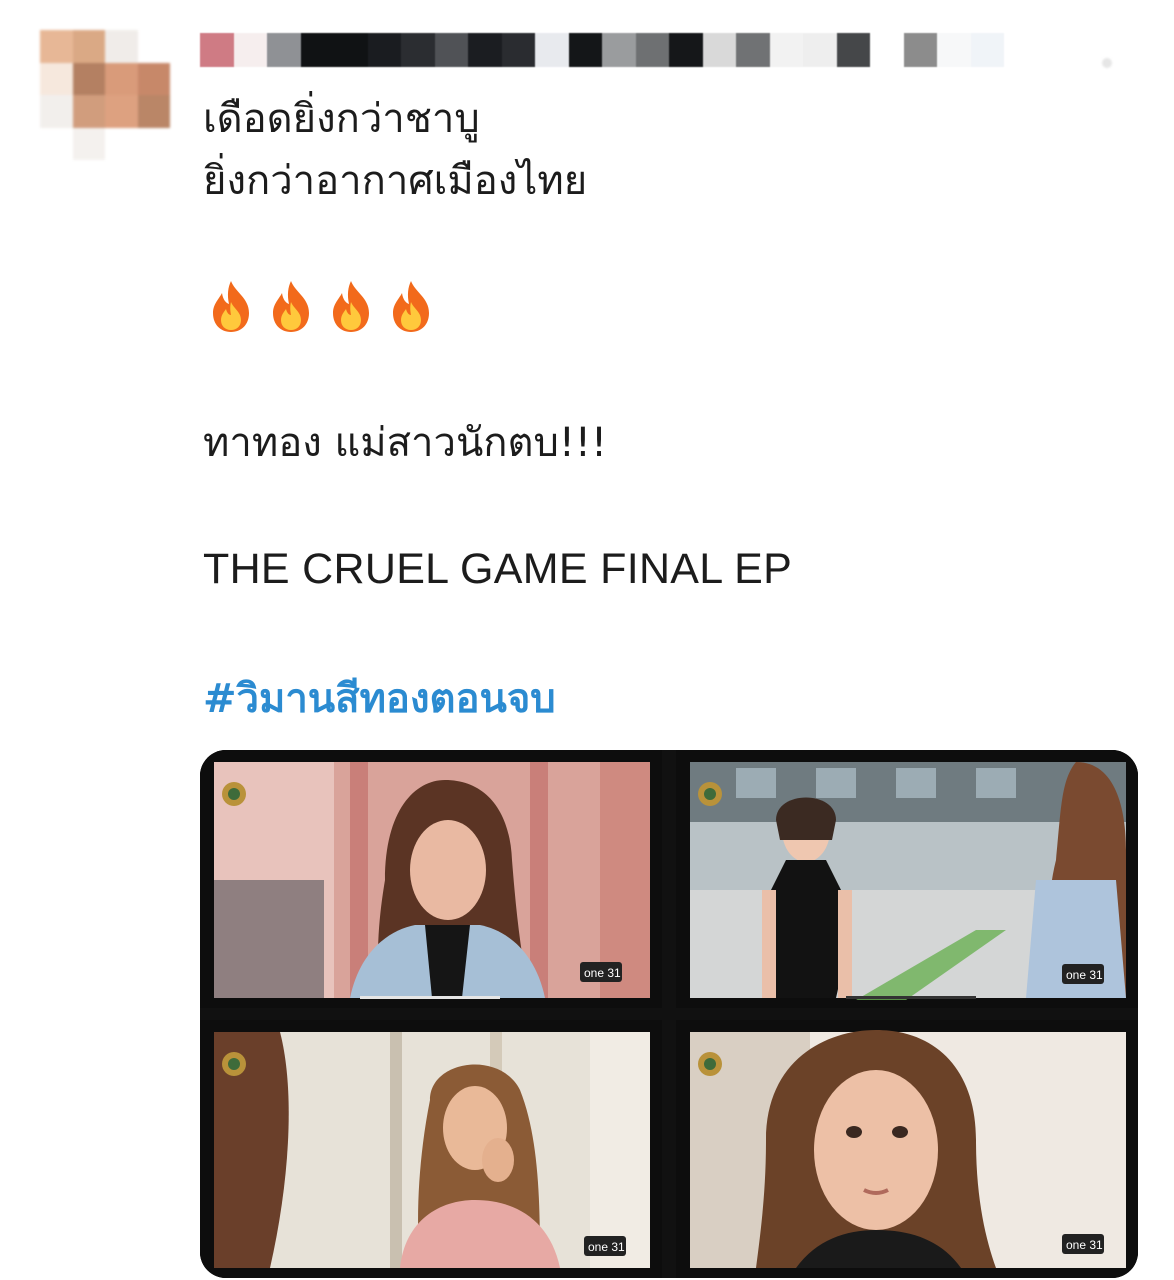 This screenshot has height=1280, width=1174. Describe the element at coordinates (907, 1149) in the screenshot. I see `media-image-4: one 31` at that location.